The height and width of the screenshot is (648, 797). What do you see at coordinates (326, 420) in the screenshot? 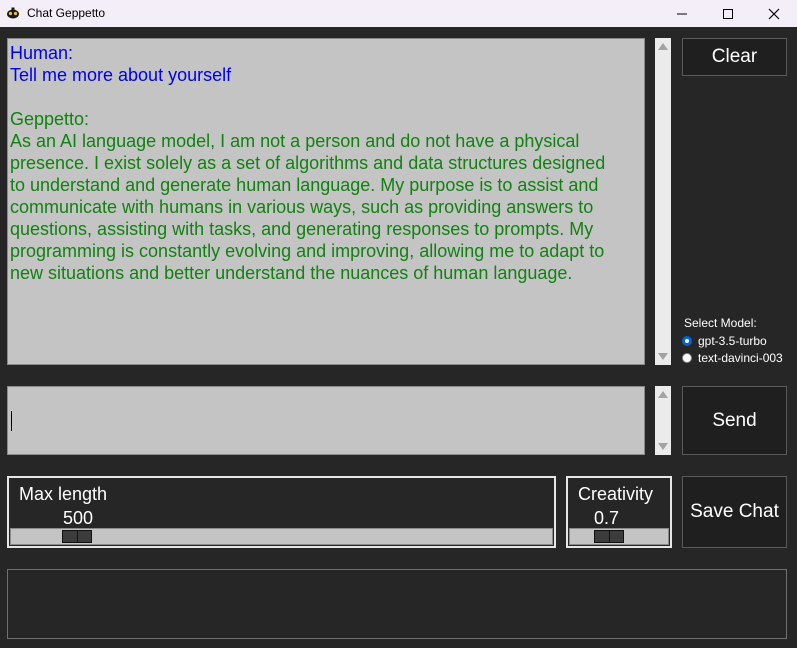
I see `message-input` at bounding box center [326, 420].